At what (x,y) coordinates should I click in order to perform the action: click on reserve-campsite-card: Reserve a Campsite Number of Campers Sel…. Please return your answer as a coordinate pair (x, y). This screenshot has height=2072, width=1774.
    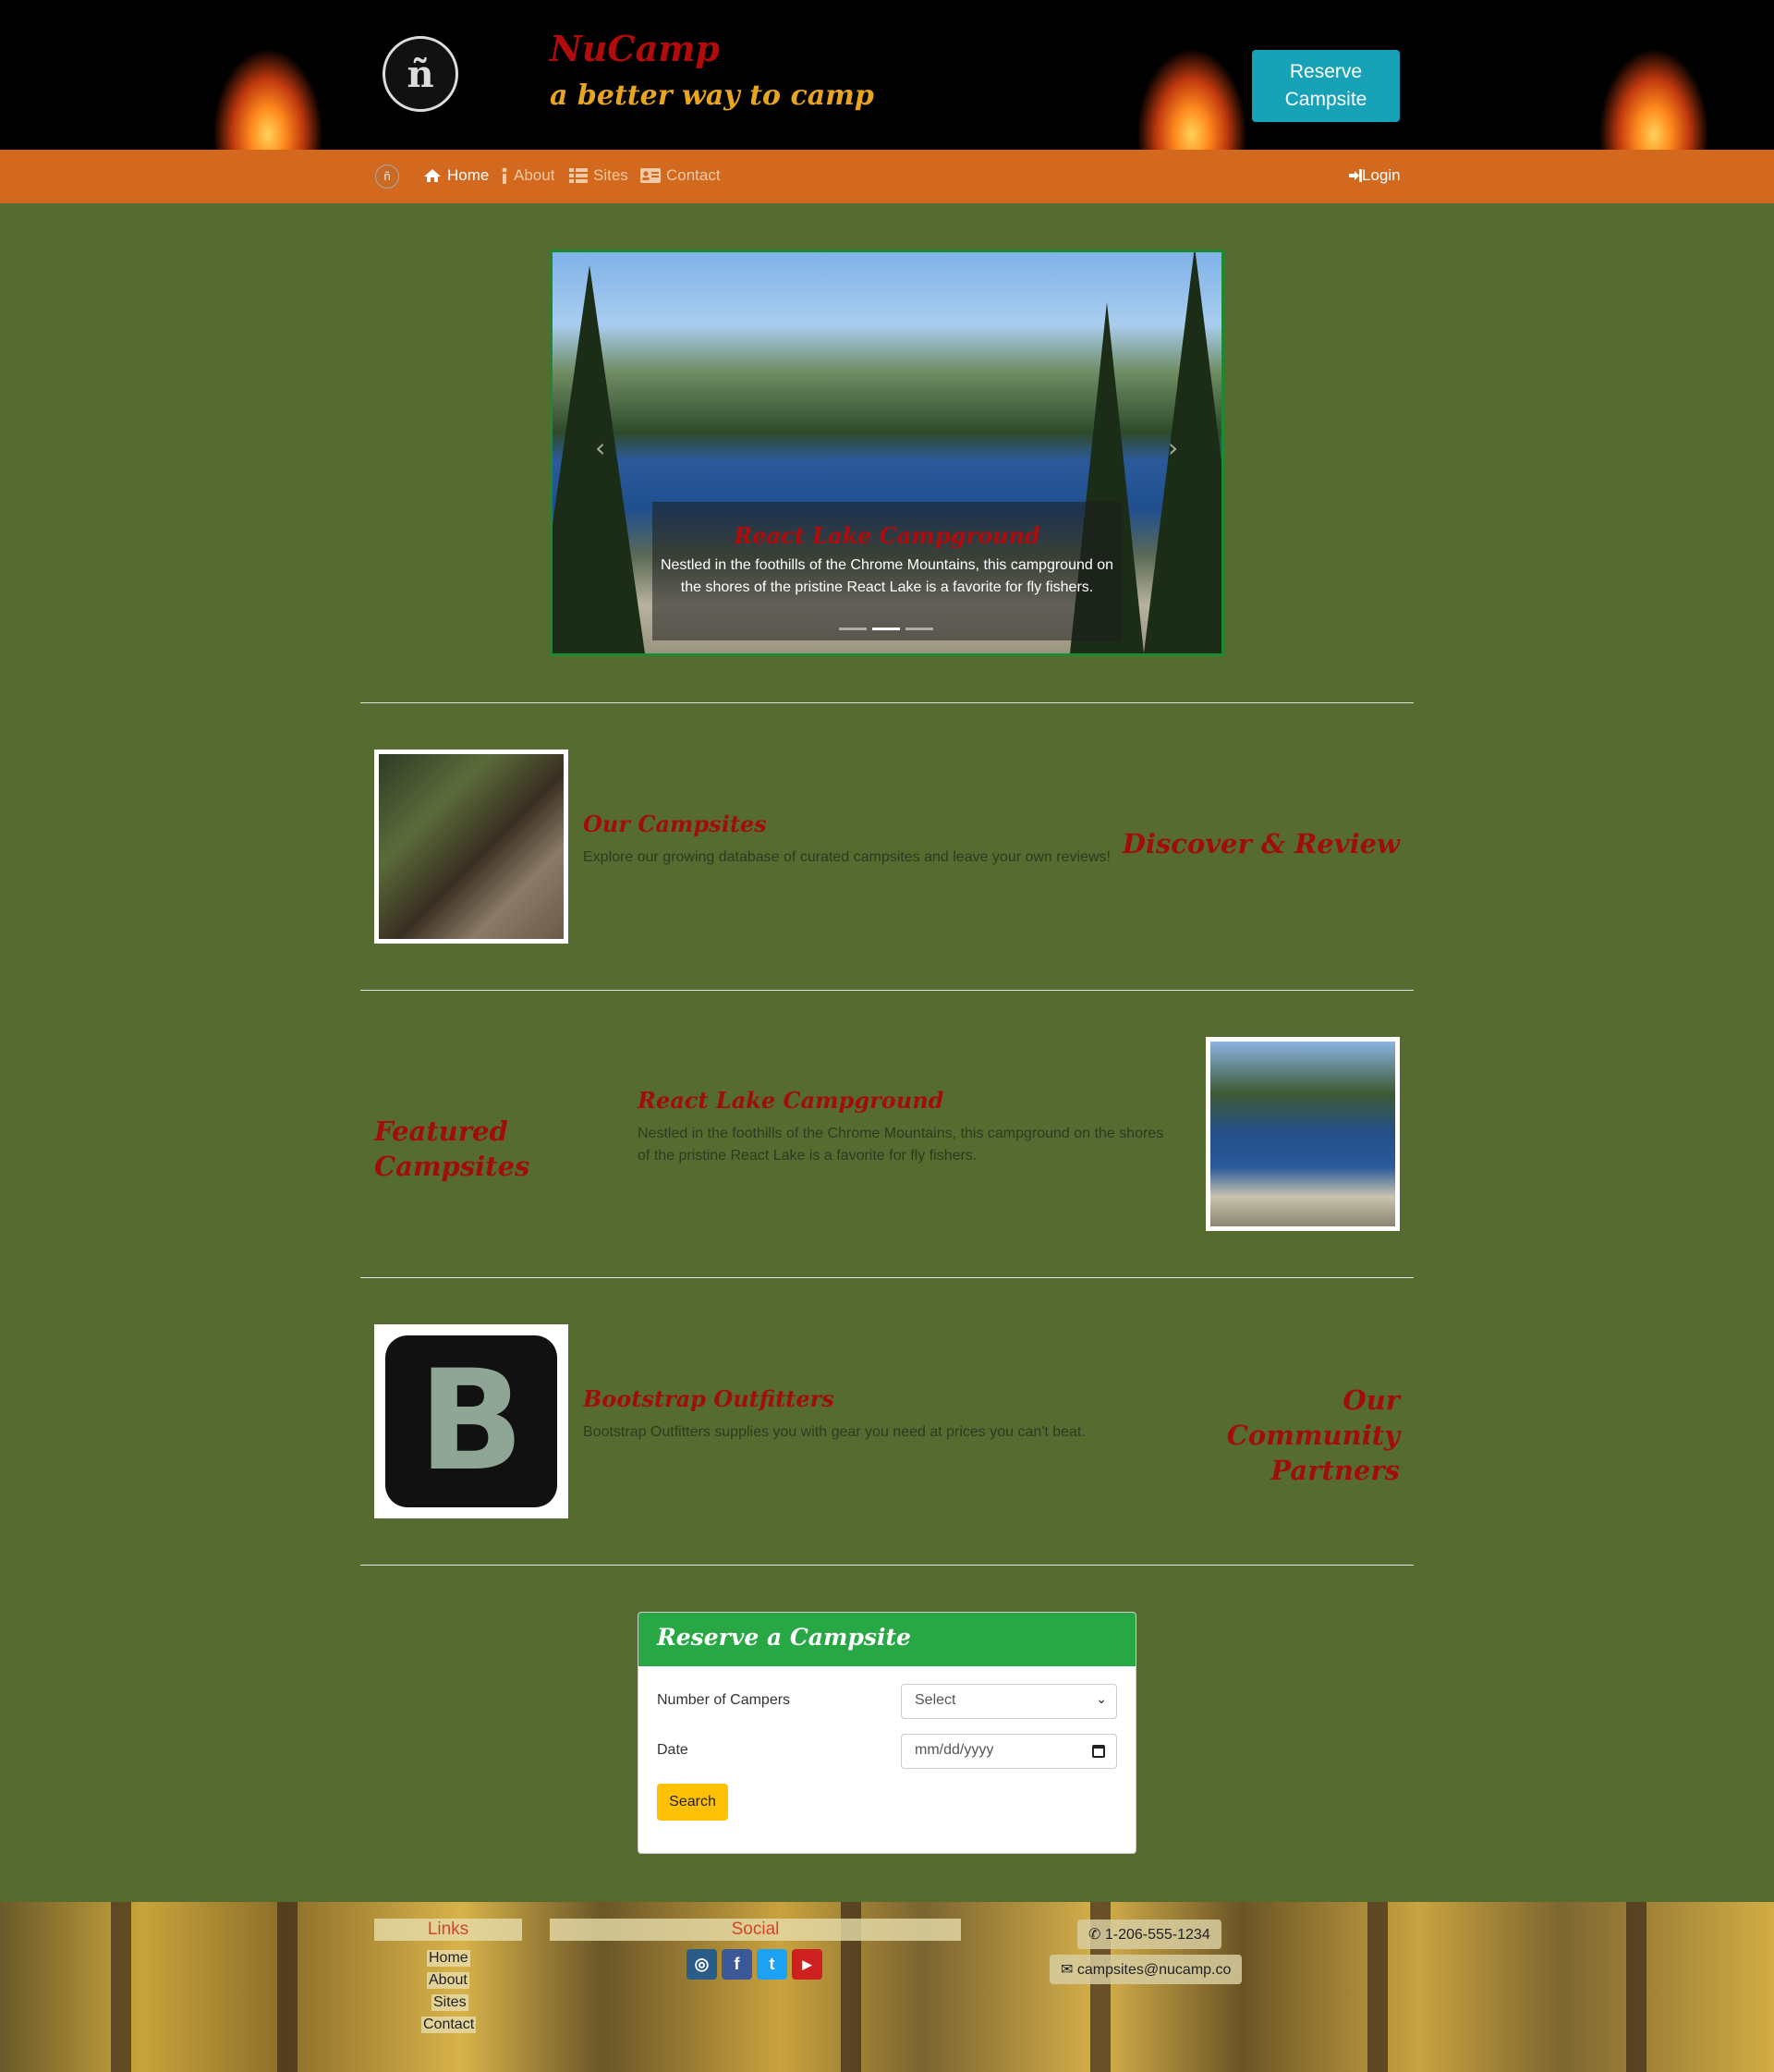
    Looking at the image, I should click on (887, 1733).